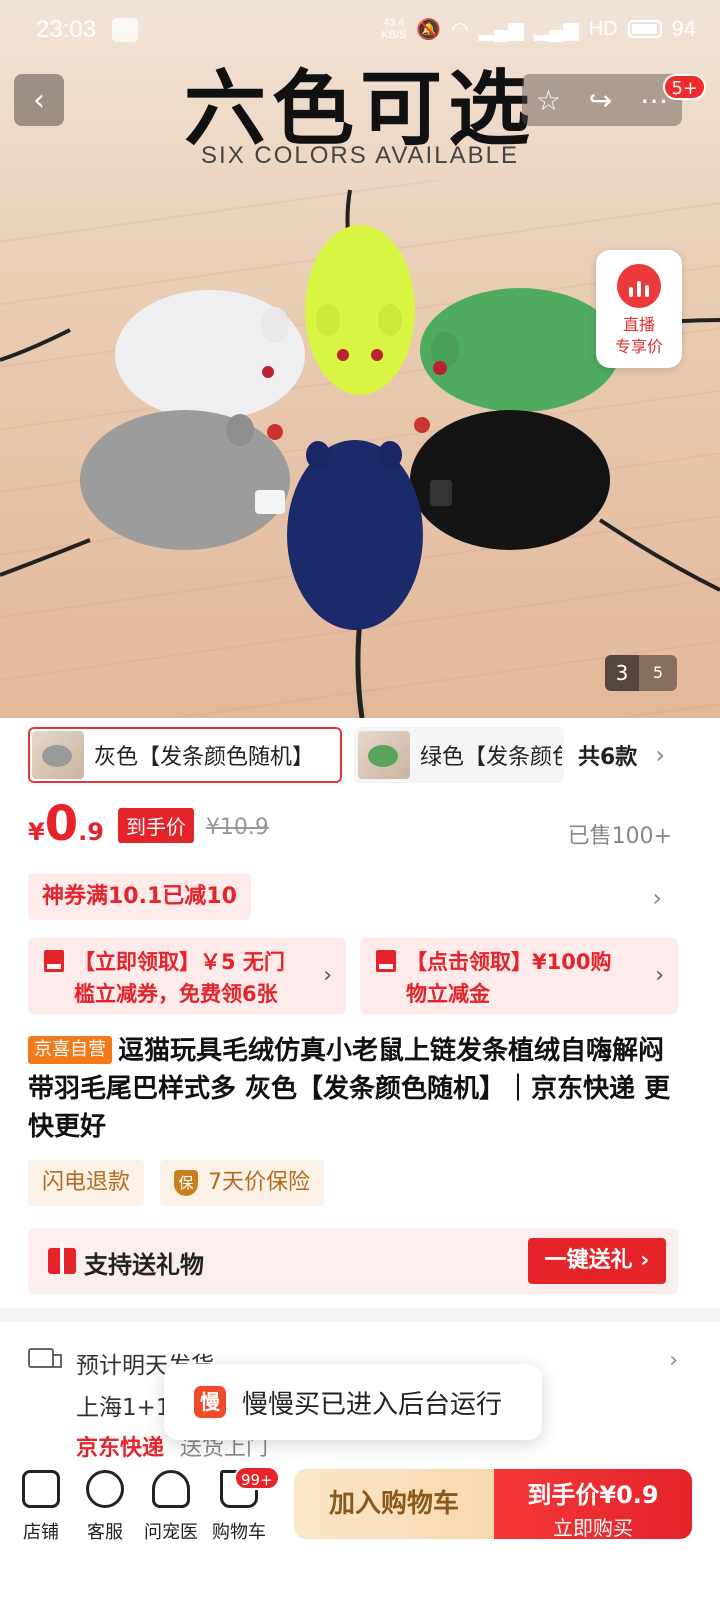 This screenshot has width=720, height=1600. Describe the element at coordinates (155, 825) in the screenshot. I see `final-price-tag: 到手价` at that location.